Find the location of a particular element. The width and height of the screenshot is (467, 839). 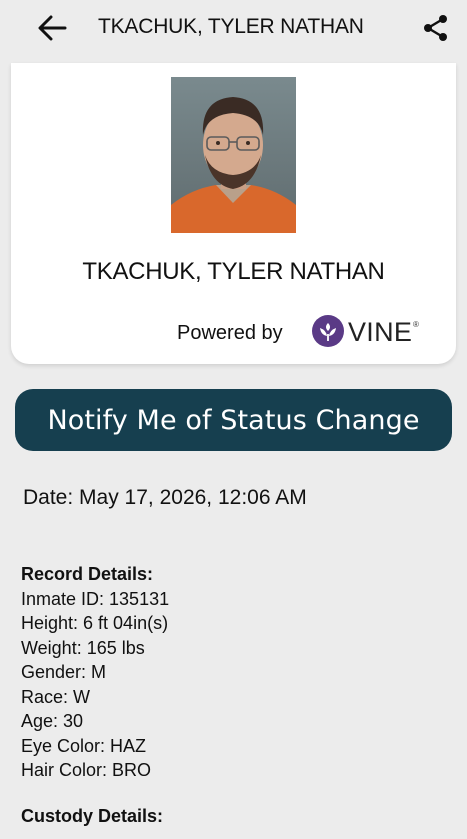

vine-brand-text: VINE is located at coordinates (380, 332).